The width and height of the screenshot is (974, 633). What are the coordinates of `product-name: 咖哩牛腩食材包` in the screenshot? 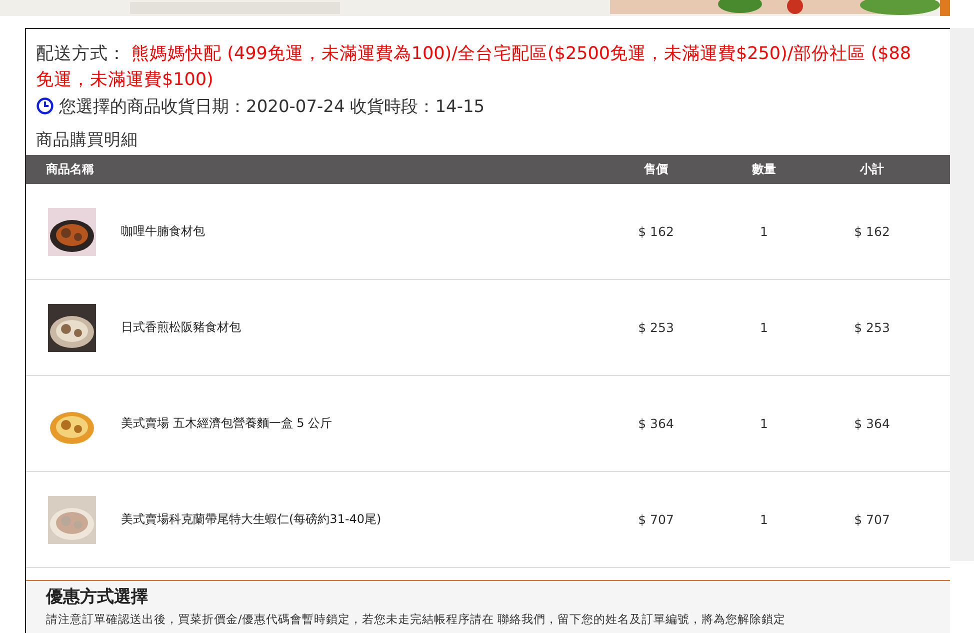 It's located at (163, 231).